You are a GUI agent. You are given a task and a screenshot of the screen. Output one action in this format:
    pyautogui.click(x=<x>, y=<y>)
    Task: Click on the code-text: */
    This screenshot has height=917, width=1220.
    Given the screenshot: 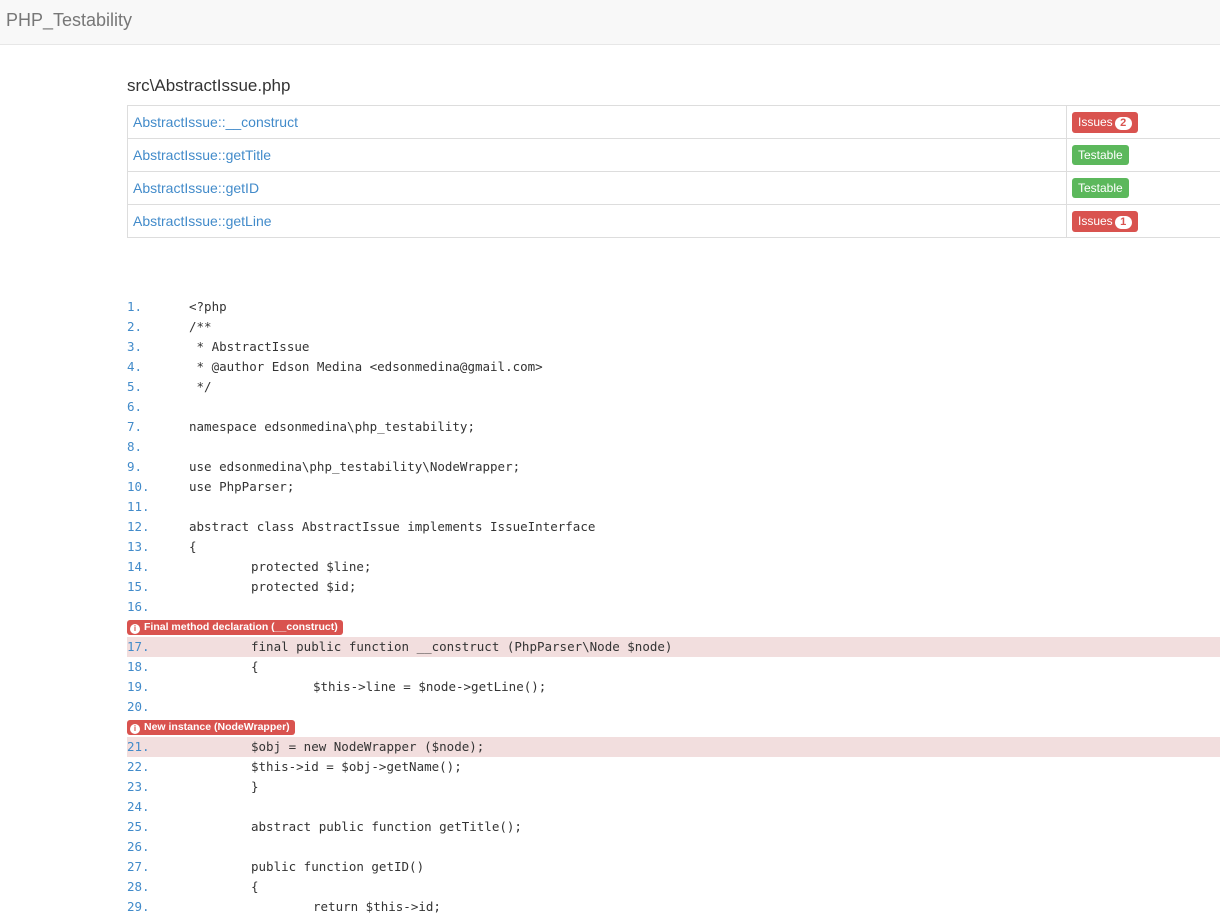 What is the action you would take?
    pyautogui.click(x=200, y=387)
    